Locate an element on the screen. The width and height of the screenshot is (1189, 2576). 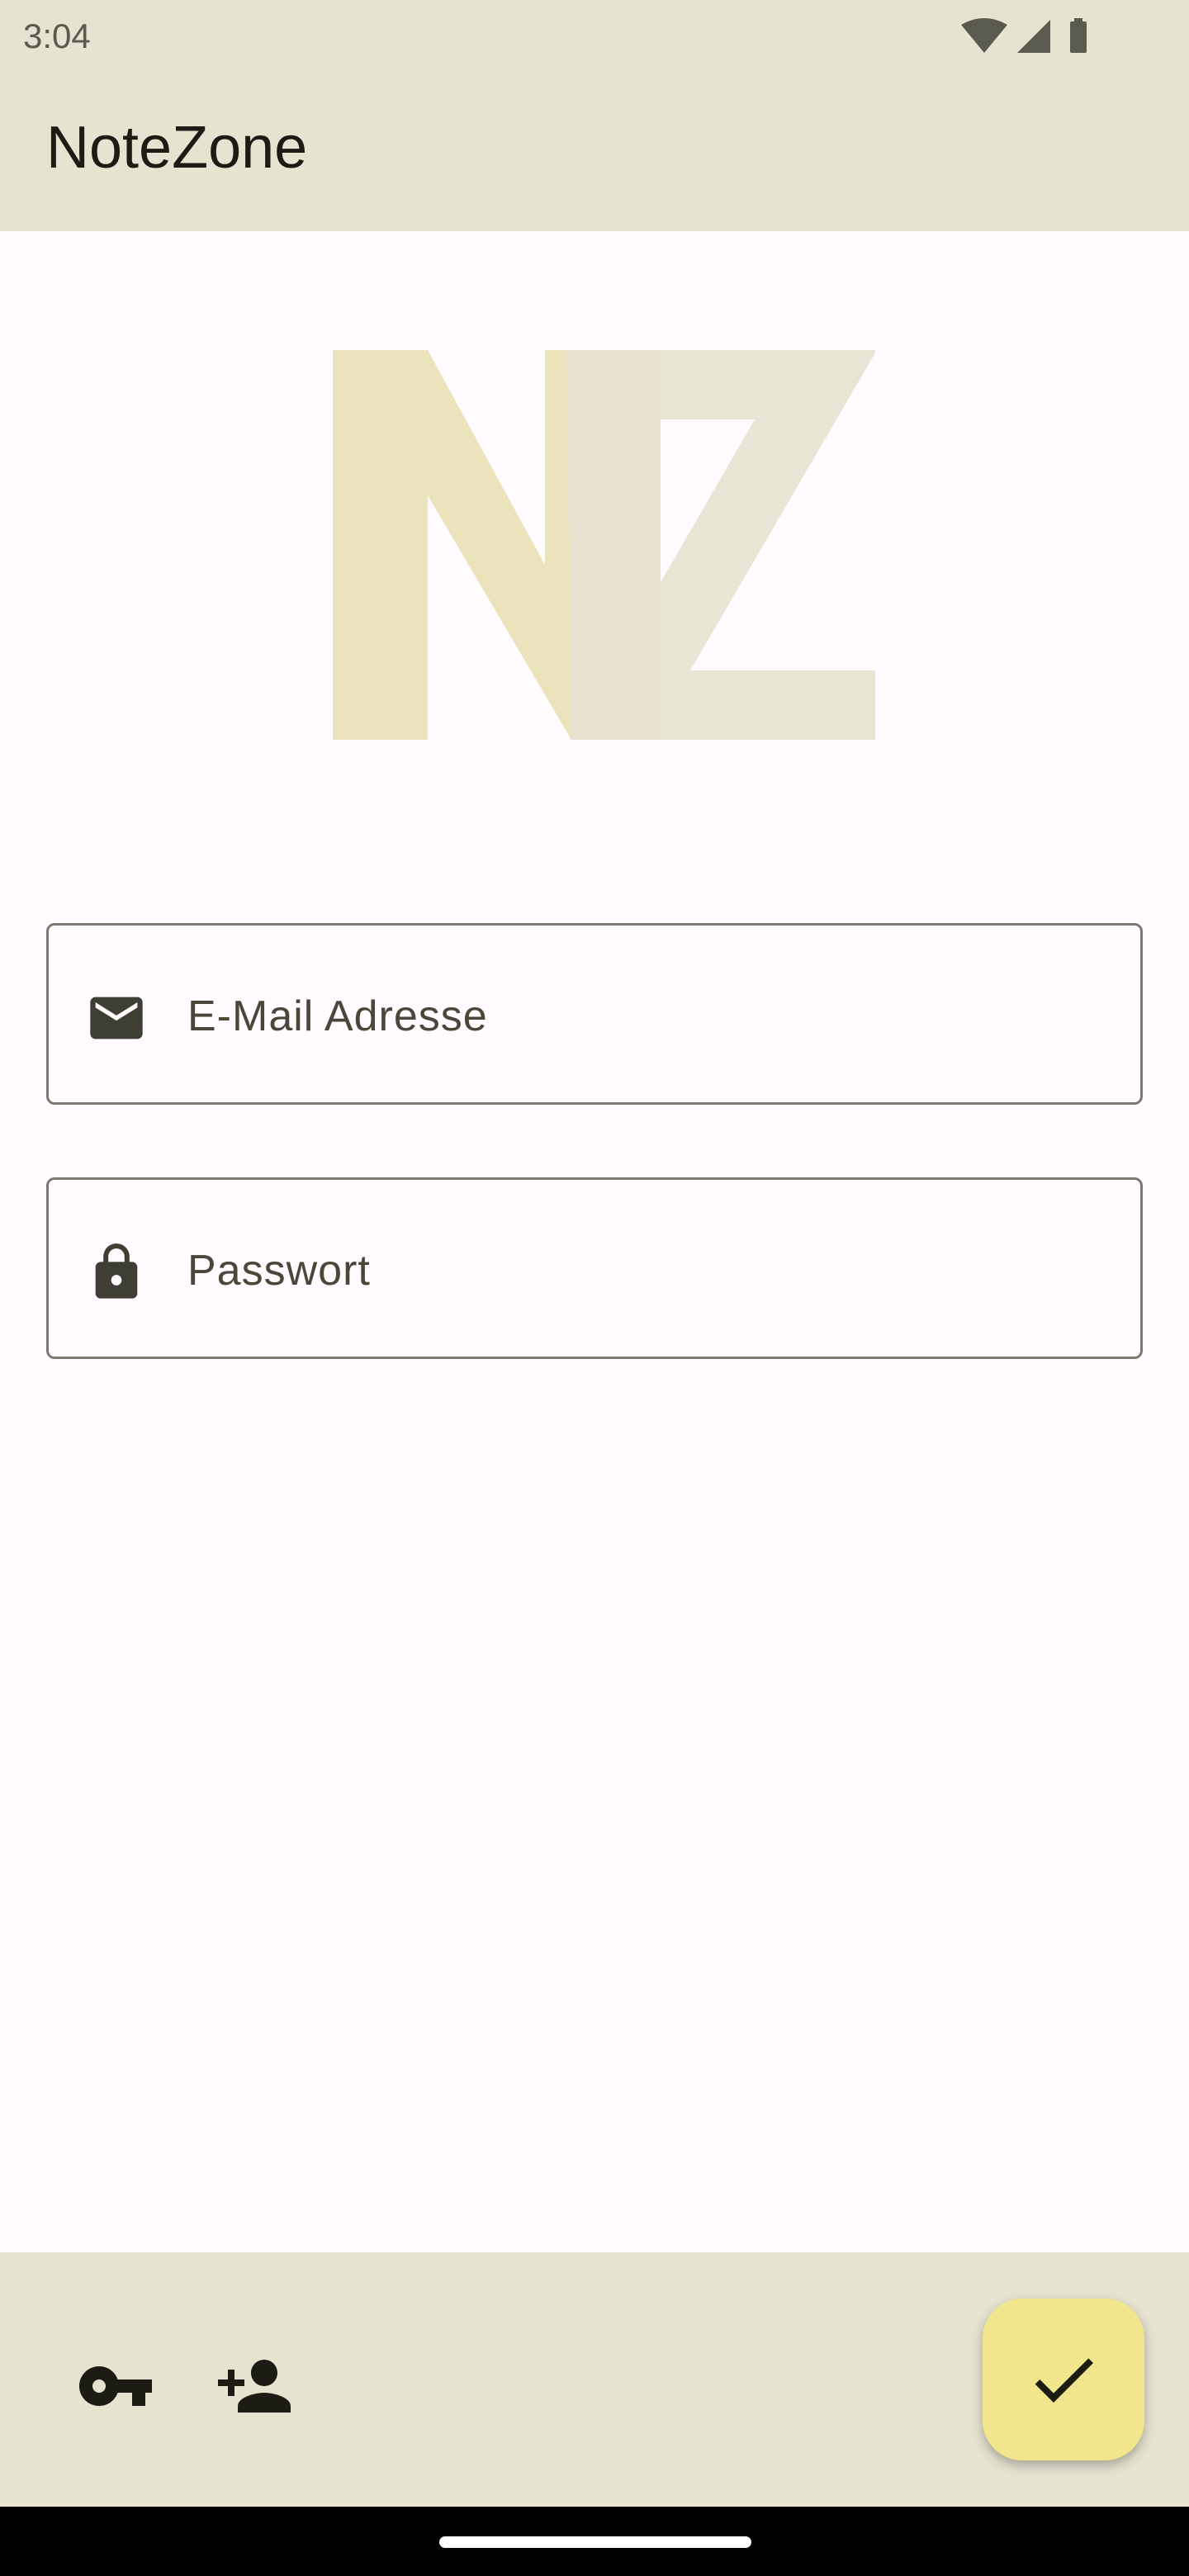
login-fab is located at coordinates (1063, 2379).